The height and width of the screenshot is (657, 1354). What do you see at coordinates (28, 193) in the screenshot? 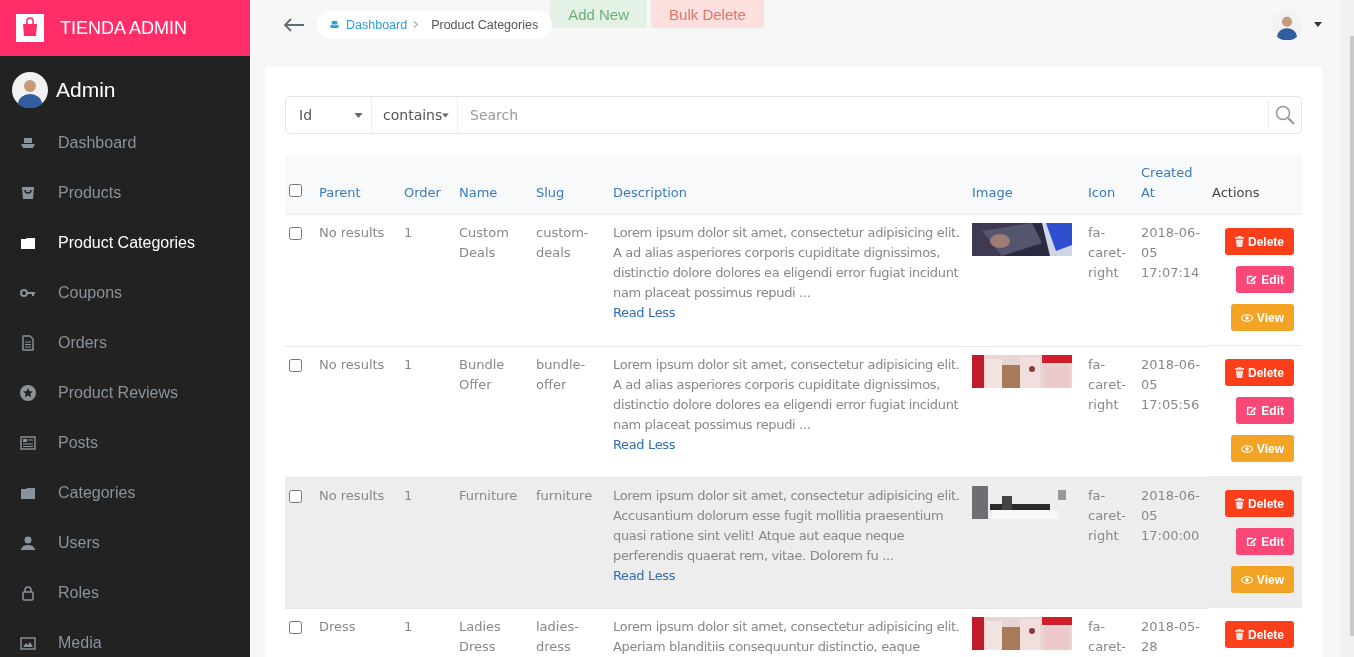
I see `bag-icon` at bounding box center [28, 193].